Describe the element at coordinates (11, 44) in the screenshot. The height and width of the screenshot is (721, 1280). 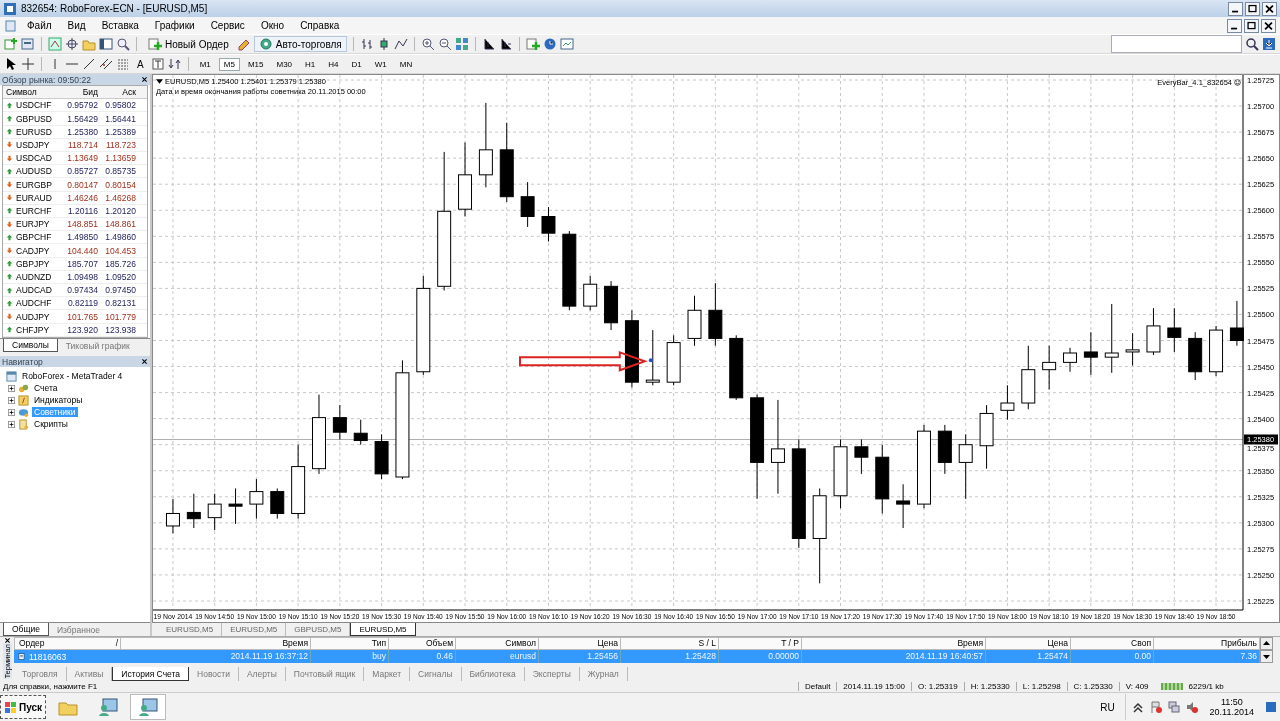
I see `new-chart-icon` at that location.